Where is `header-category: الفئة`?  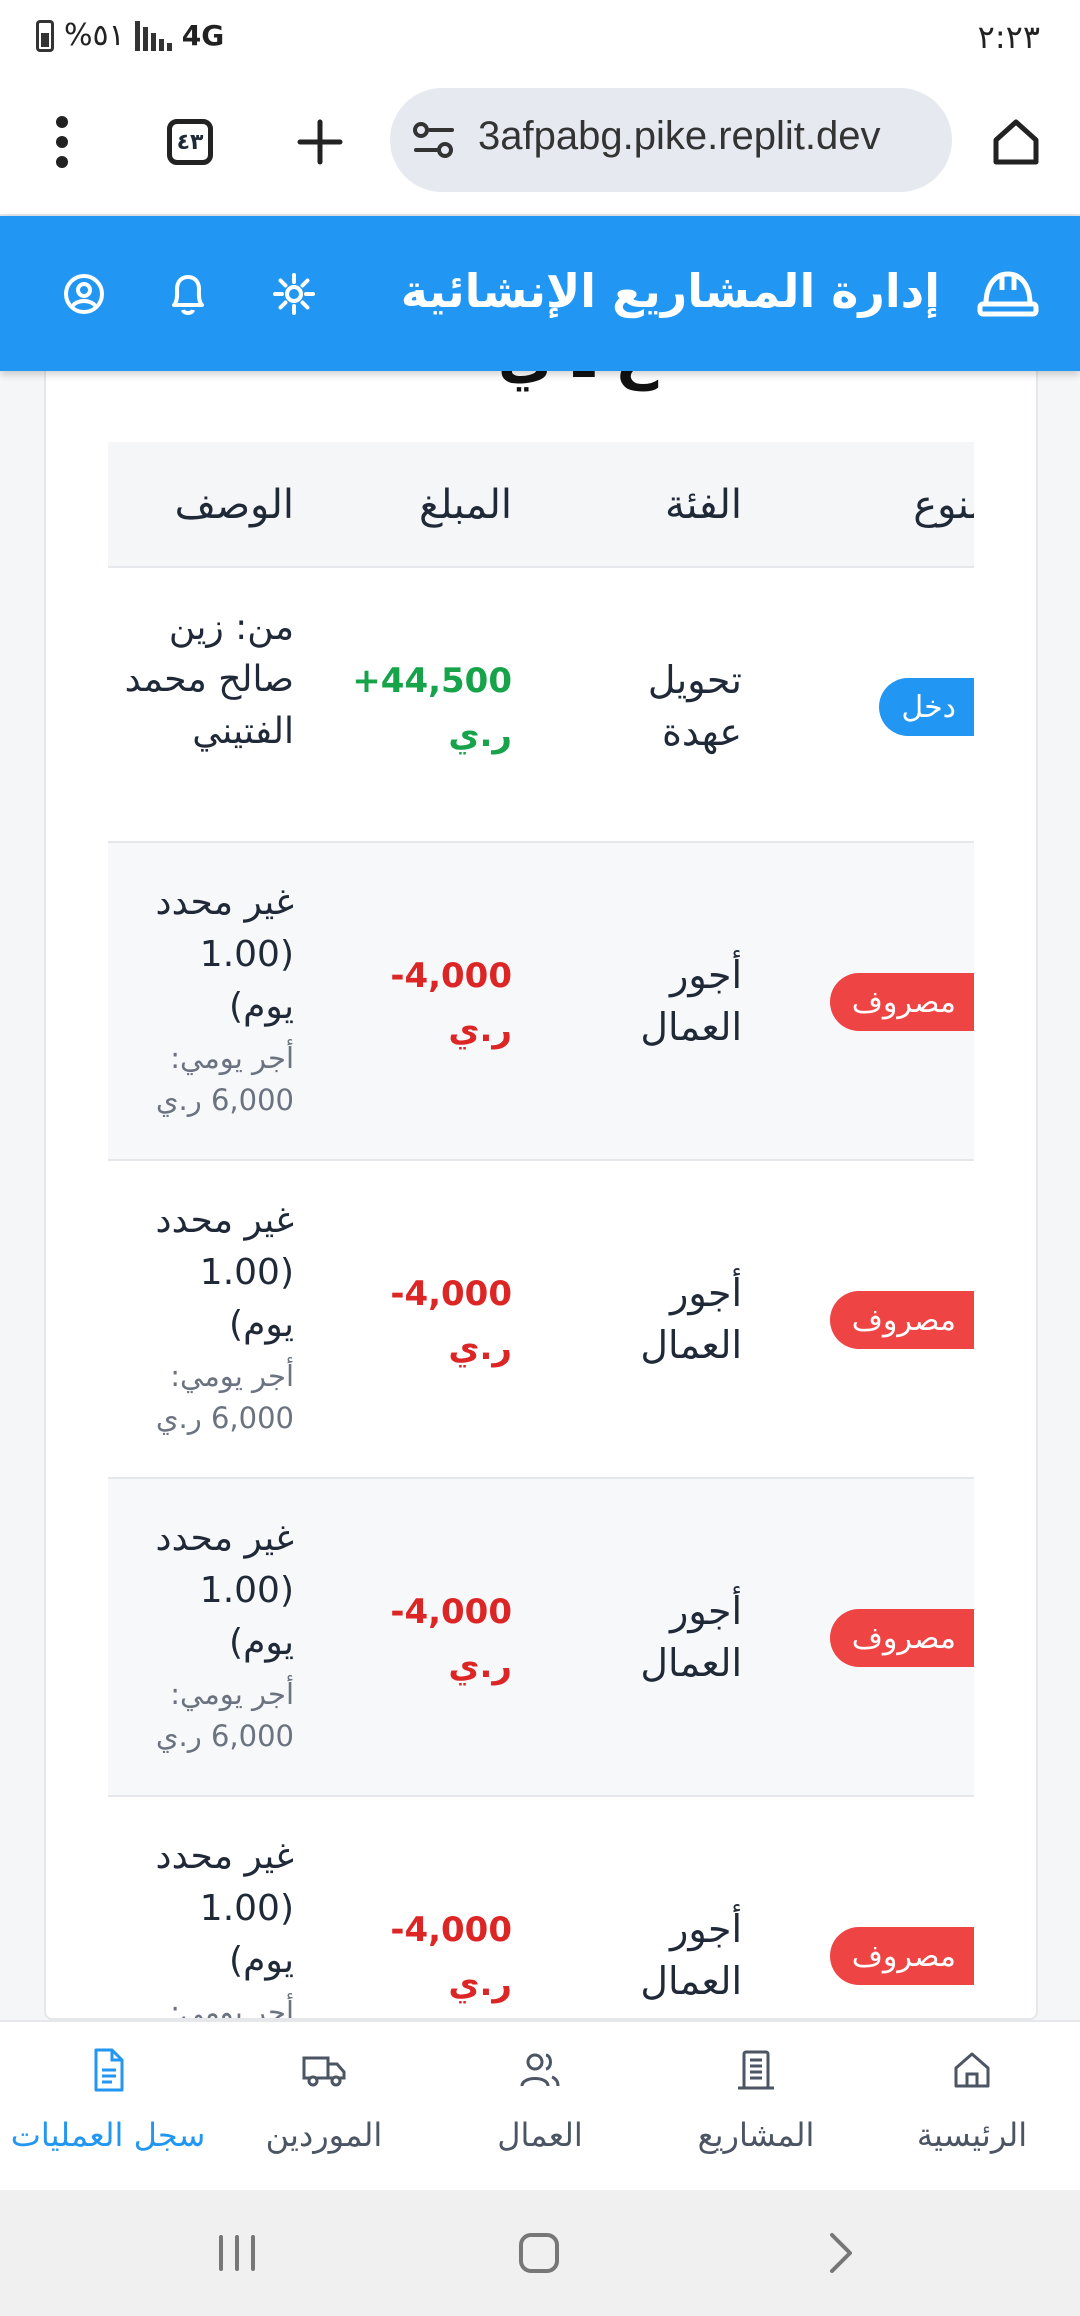
header-category: الفئة is located at coordinates (703, 505).